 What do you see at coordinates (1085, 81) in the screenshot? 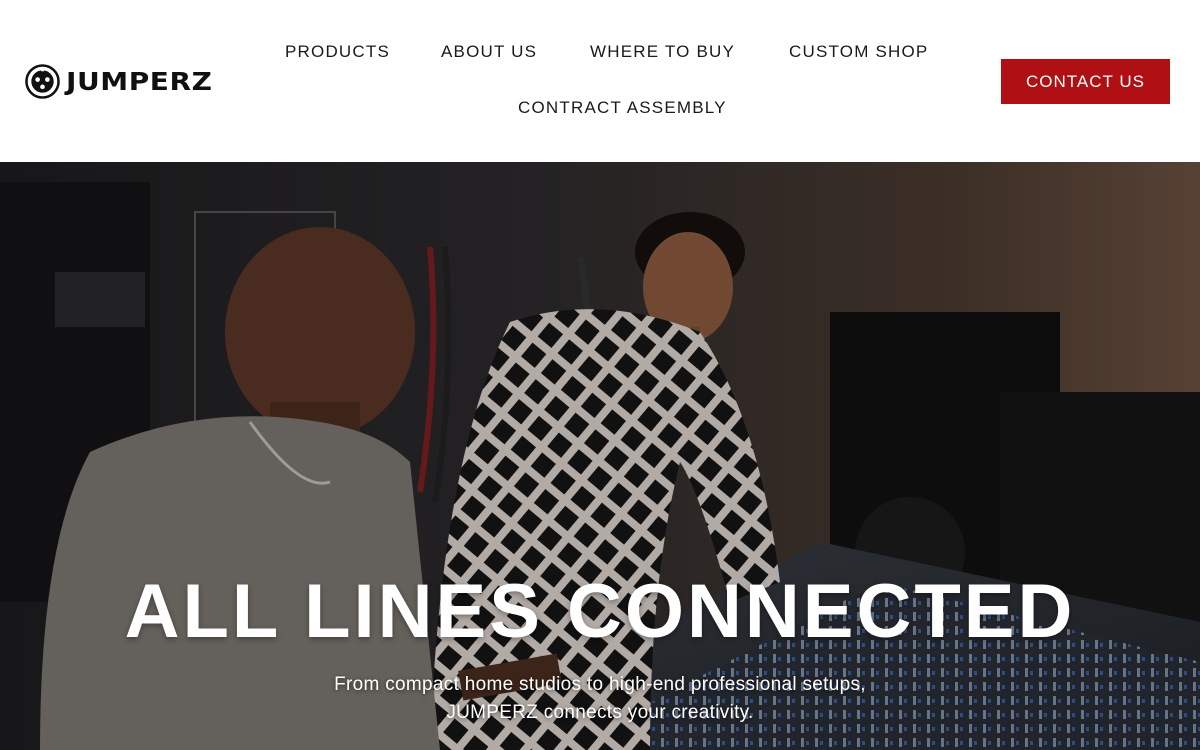
I see `contact-us-button: CONTACT US` at bounding box center [1085, 81].